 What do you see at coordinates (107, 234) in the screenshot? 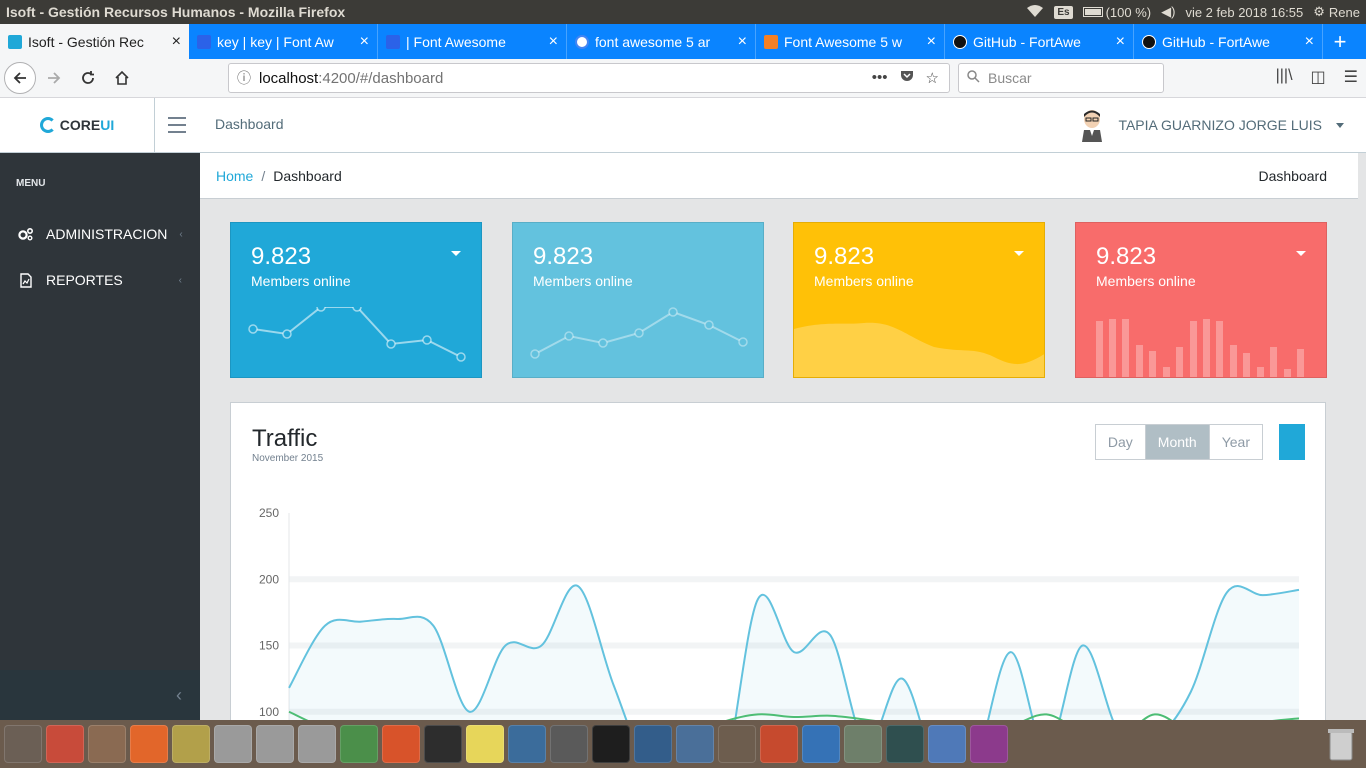
I see `sidebar-item-label: ADMINISTRACION` at bounding box center [107, 234].